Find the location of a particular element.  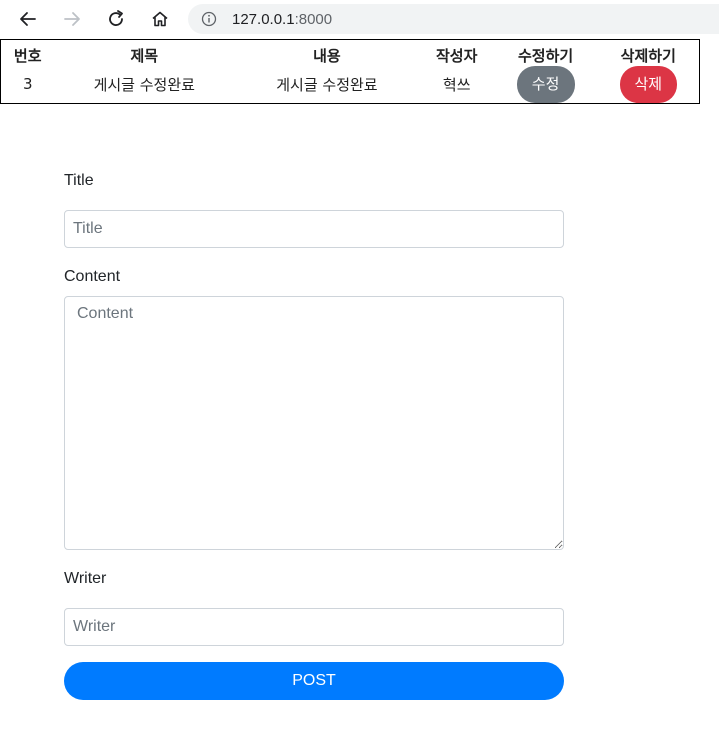

home-button is located at coordinates (160, 19).